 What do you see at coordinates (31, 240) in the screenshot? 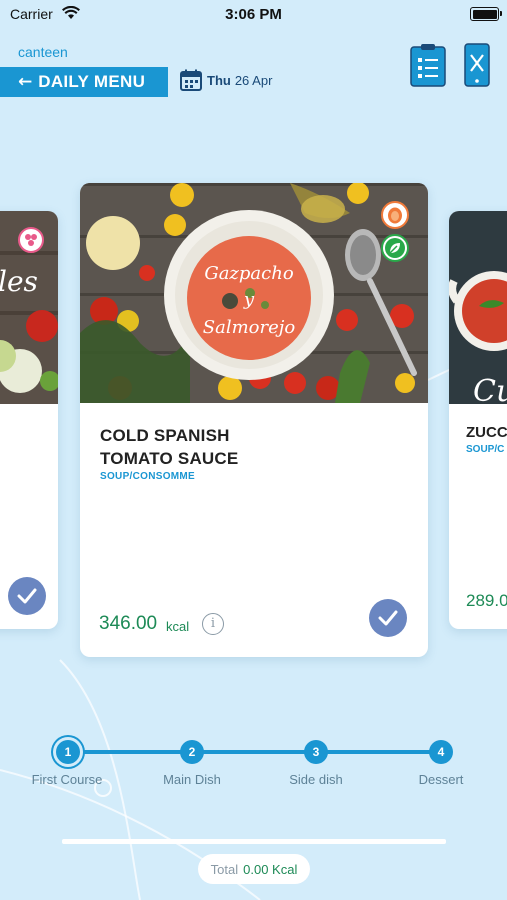
I see `allergen-icon-previous` at bounding box center [31, 240].